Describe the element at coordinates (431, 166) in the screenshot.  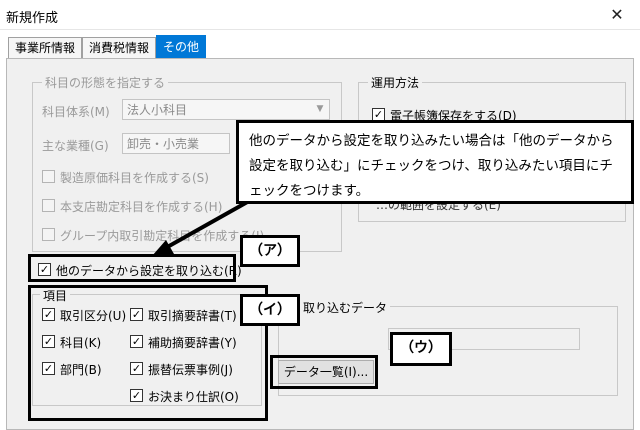
I see `callout-line-2: 設定を取り込む」にチェックをつけ、取り込みたい項目にチ` at that location.